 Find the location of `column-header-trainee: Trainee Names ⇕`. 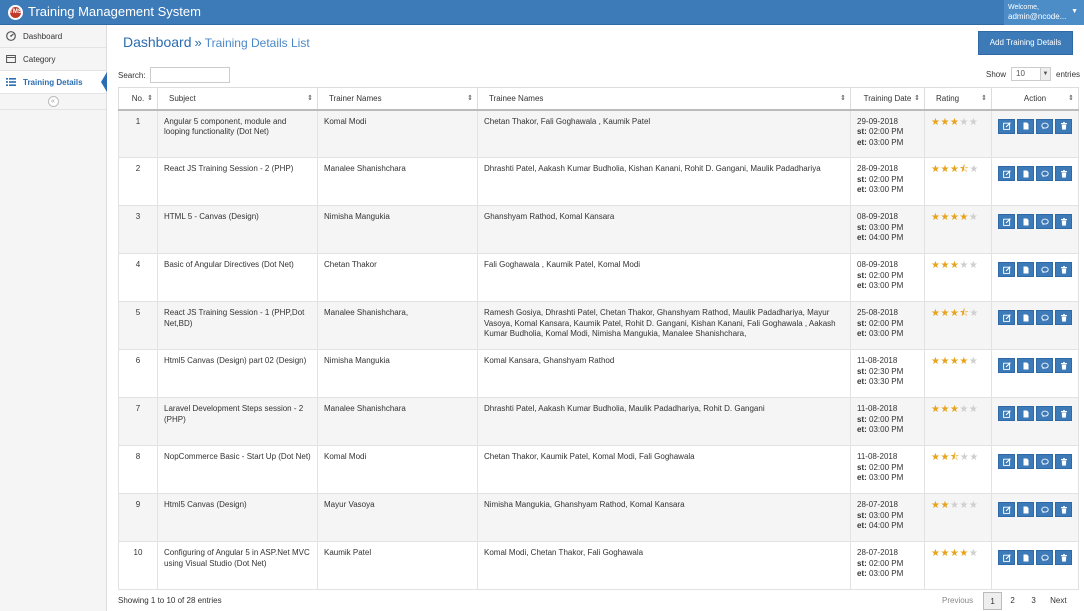

column-header-trainee: Trainee Names ⇕ is located at coordinates (664, 99).